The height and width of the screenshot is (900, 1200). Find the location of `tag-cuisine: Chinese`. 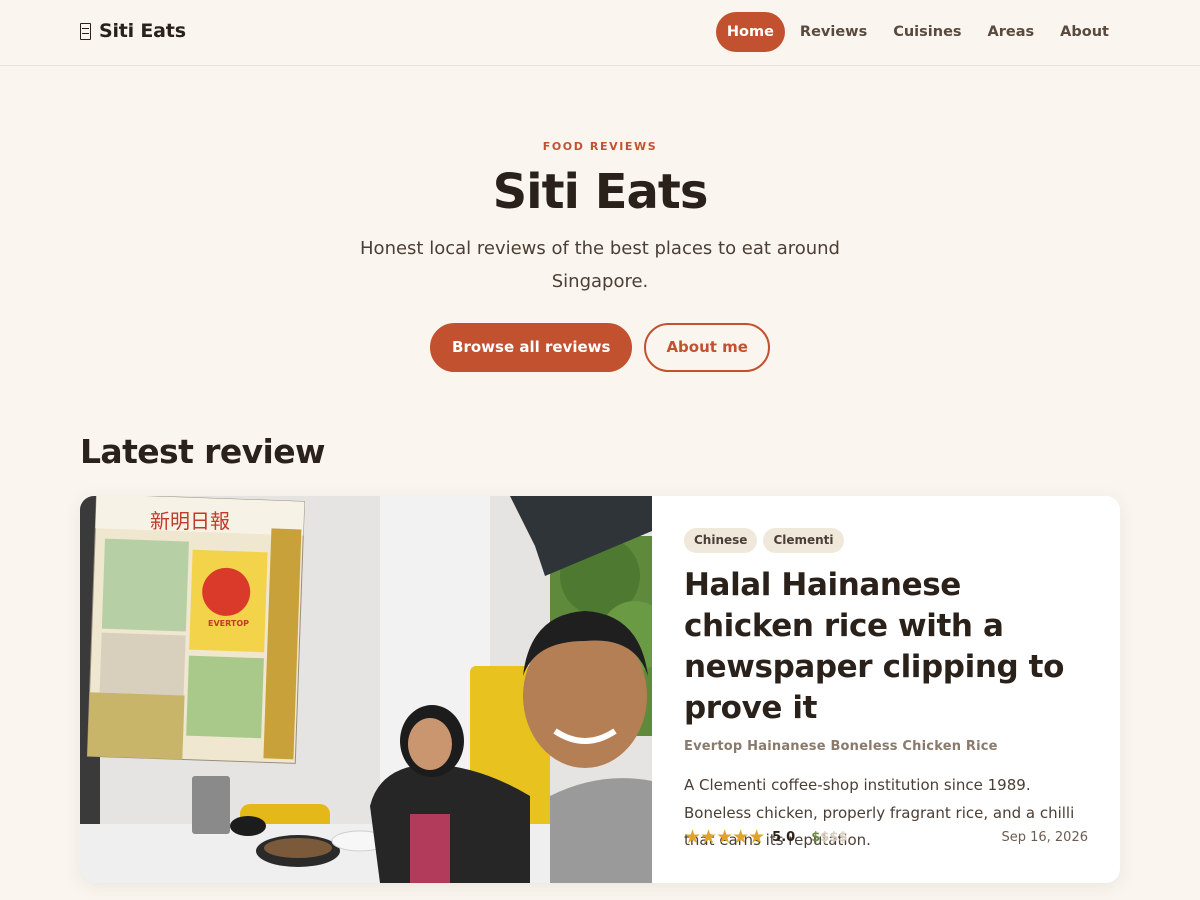

tag-cuisine: Chinese is located at coordinates (721, 540).